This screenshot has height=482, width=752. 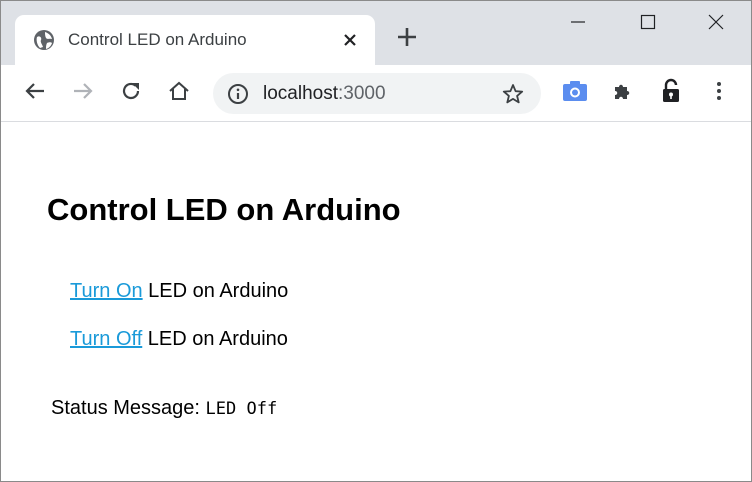 I want to click on turn-on-link: Turn On, so click(x=106, y=291).